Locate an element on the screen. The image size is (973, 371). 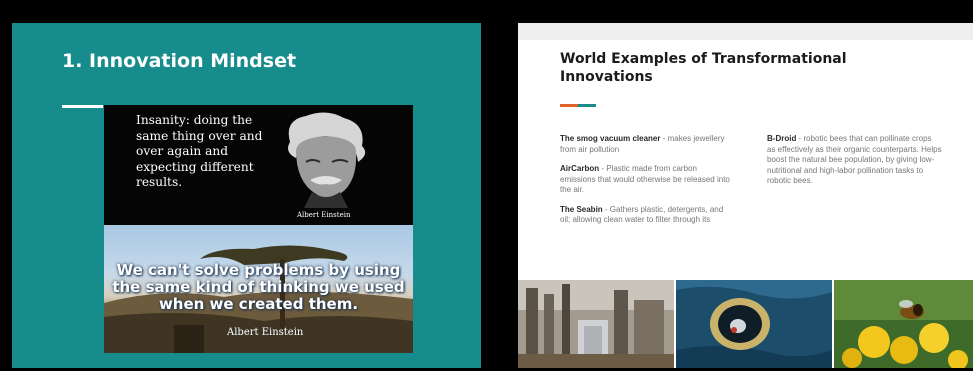
einstein-portrait-image is located at coordinates (326, 159).